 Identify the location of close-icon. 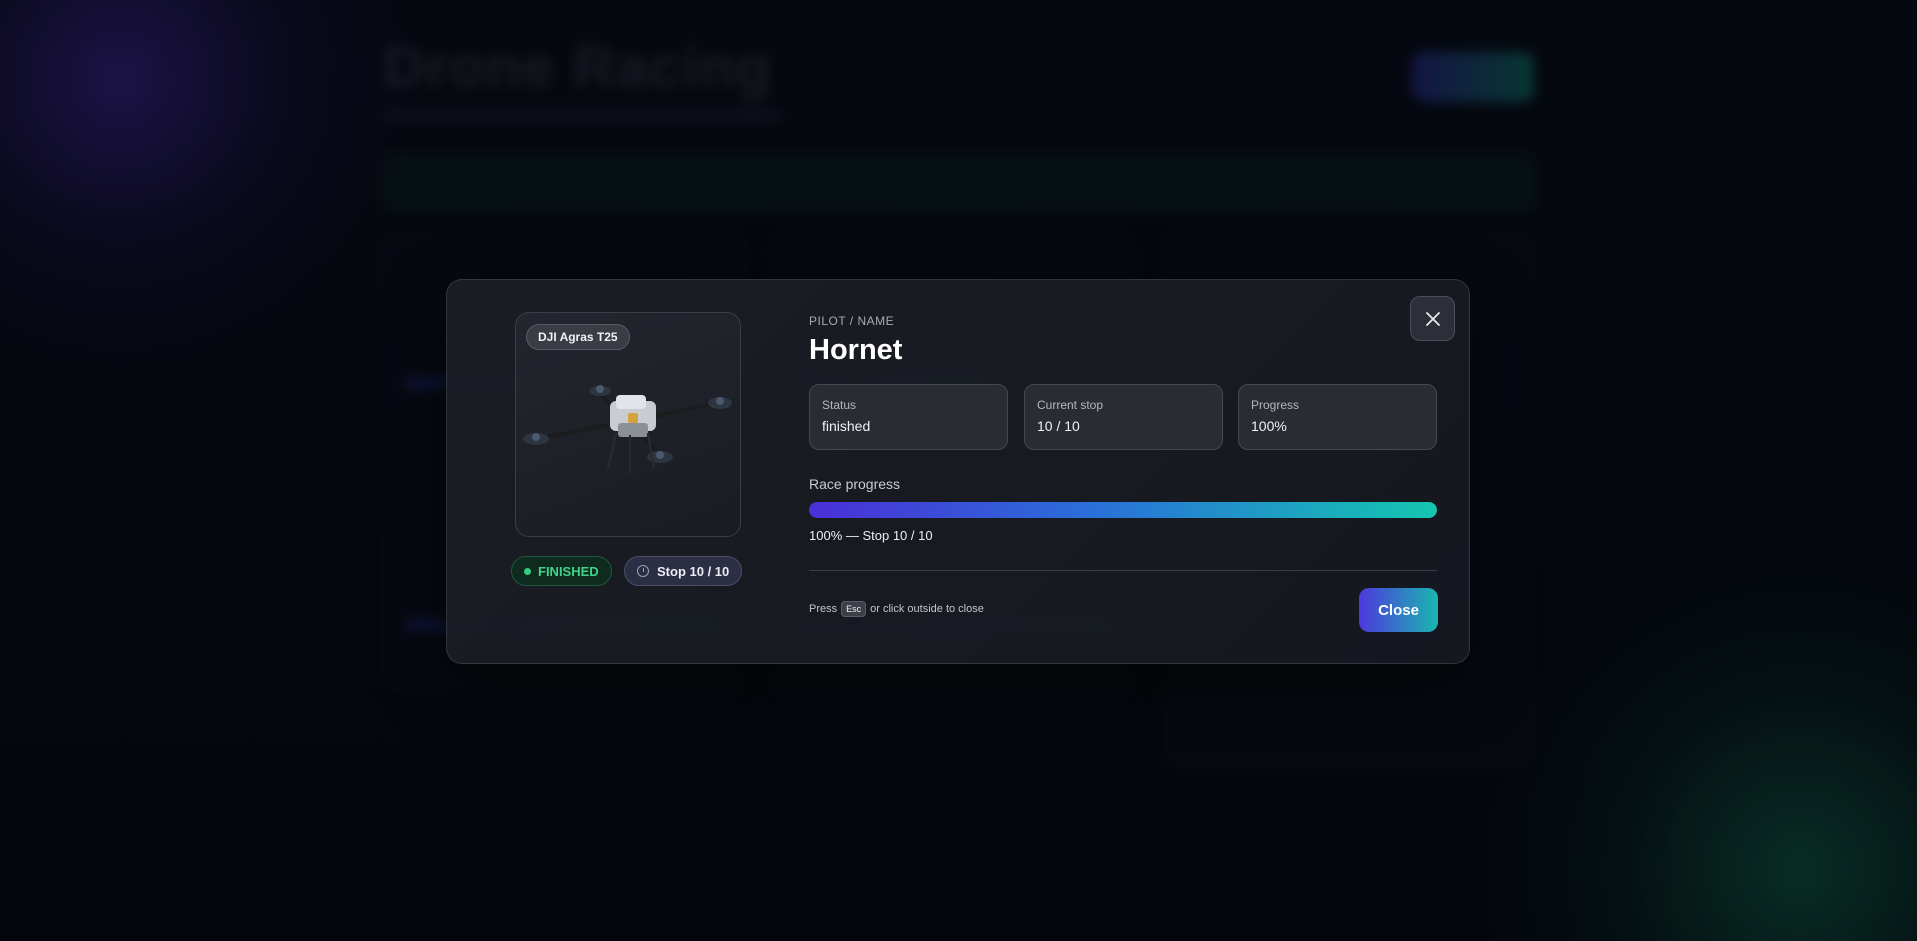
(1432, 318).